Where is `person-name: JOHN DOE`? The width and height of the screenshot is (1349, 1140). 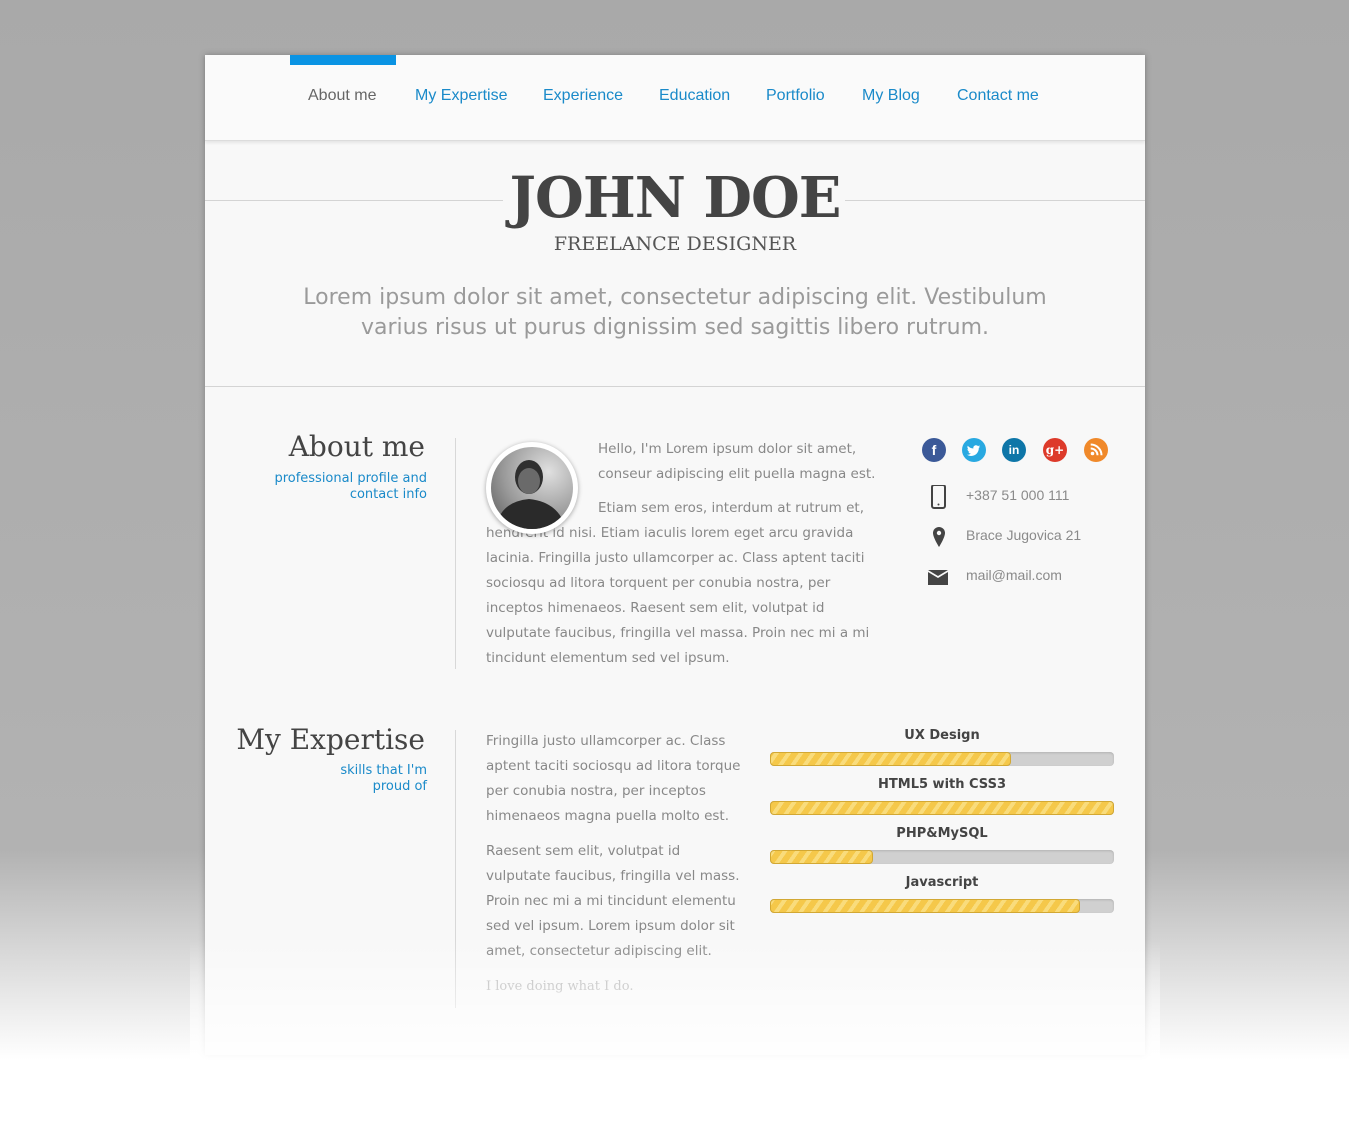 person-name: JOHN DOE is located at coordinates (675, 198).